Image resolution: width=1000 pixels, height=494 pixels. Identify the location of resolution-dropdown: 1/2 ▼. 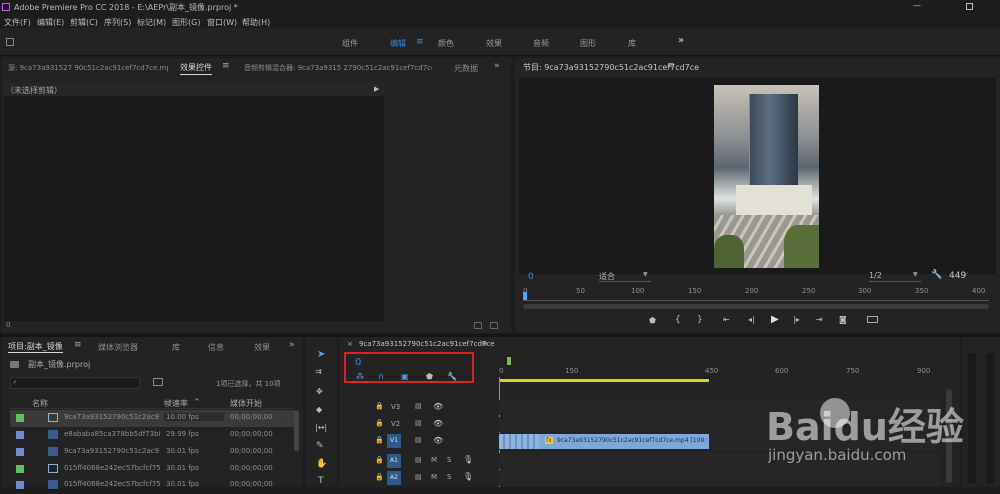
(895, 276).